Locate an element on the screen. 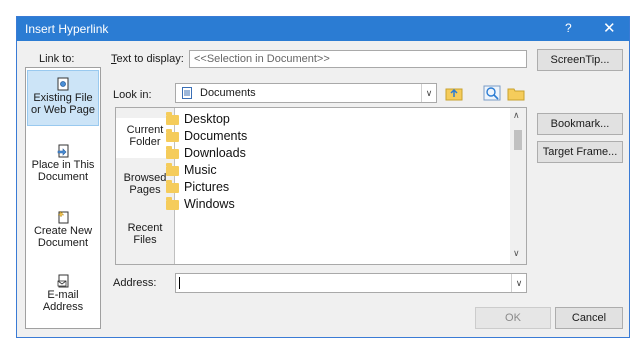  list-item-label: Windows is located at coordinates (209, 204).